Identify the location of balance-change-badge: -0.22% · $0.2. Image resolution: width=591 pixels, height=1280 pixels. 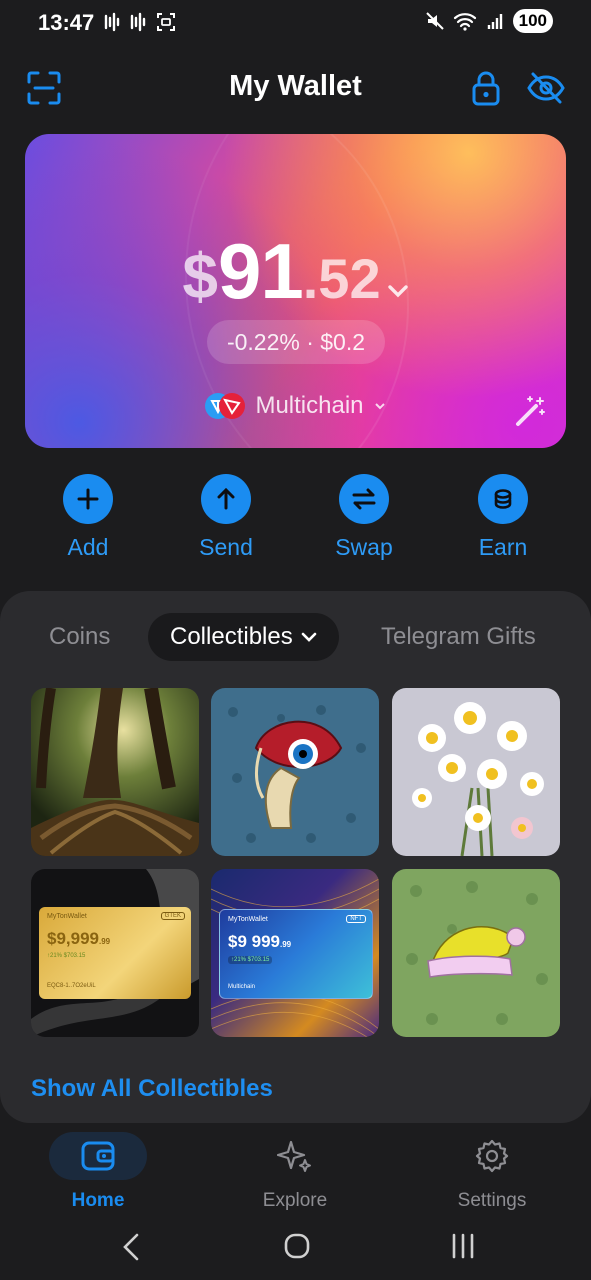
(296, 342).